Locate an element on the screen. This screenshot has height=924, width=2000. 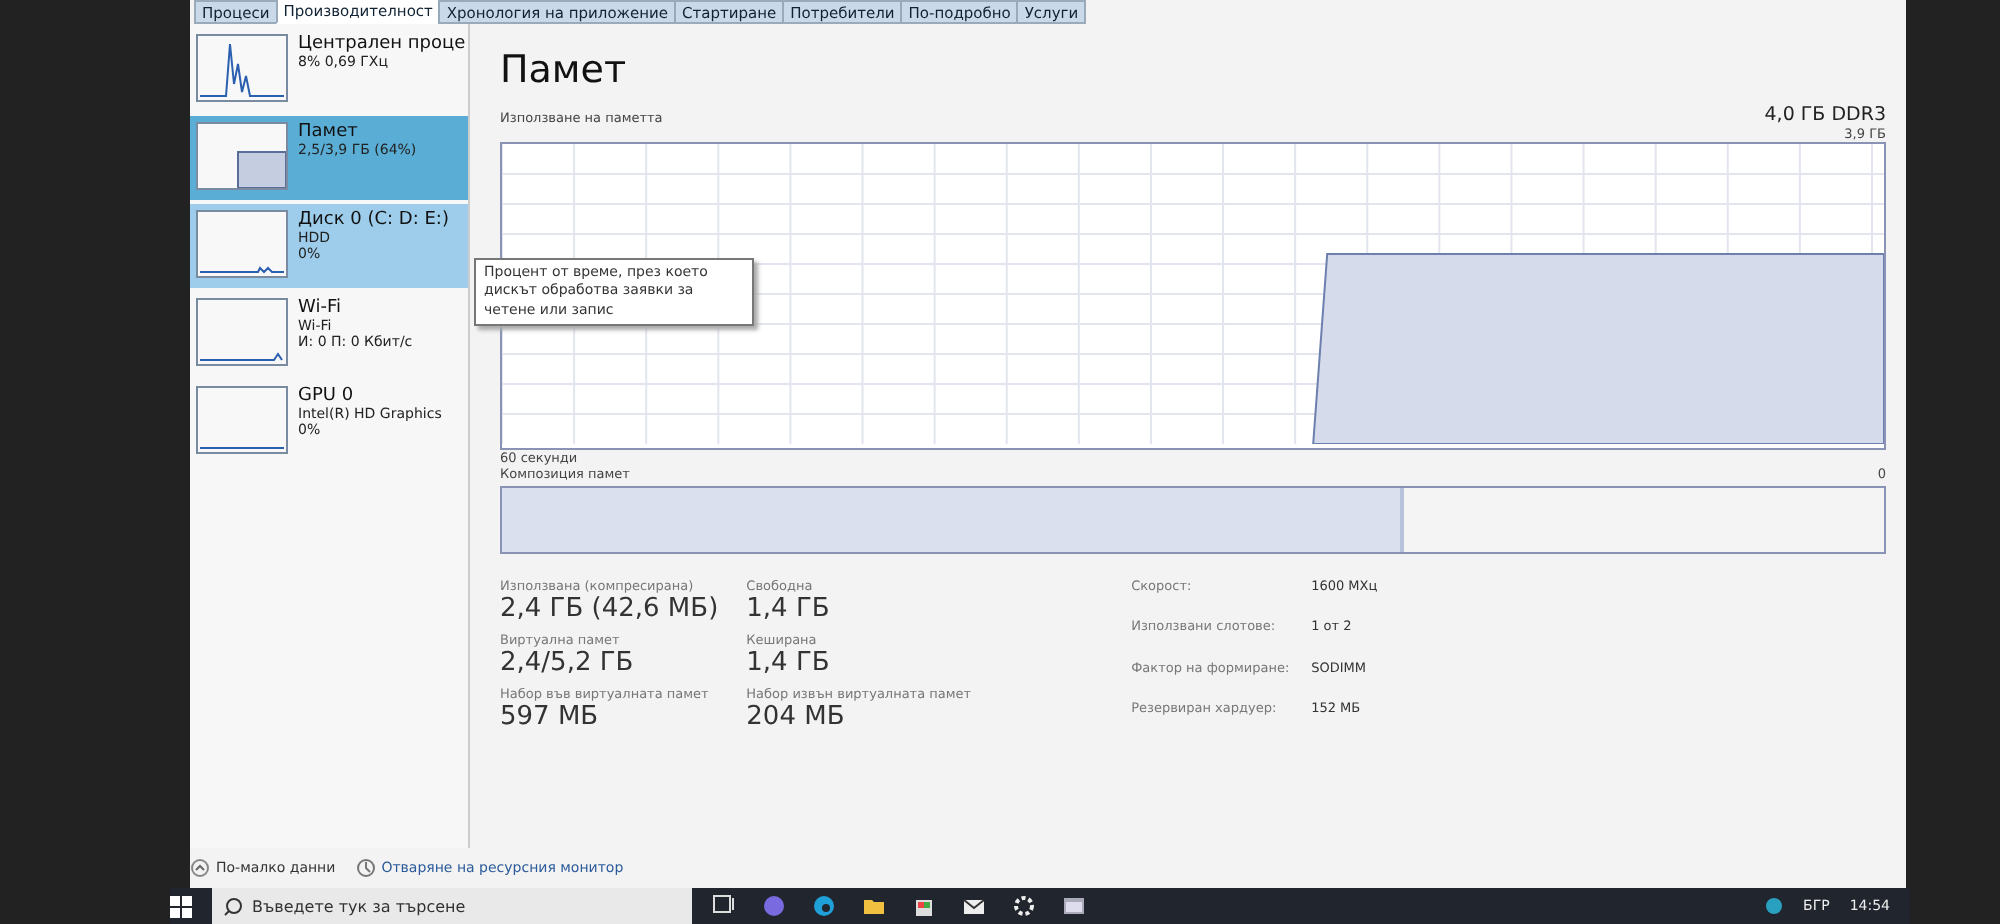
start-button is located at coordinates (181, 906).